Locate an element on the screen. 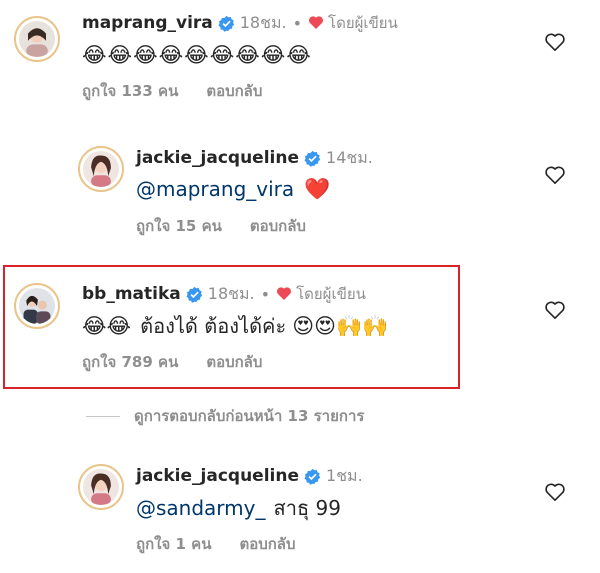 This screenshot has width=600, height=573. timestamp: 14ชม. is located at coordinates (349, 157).